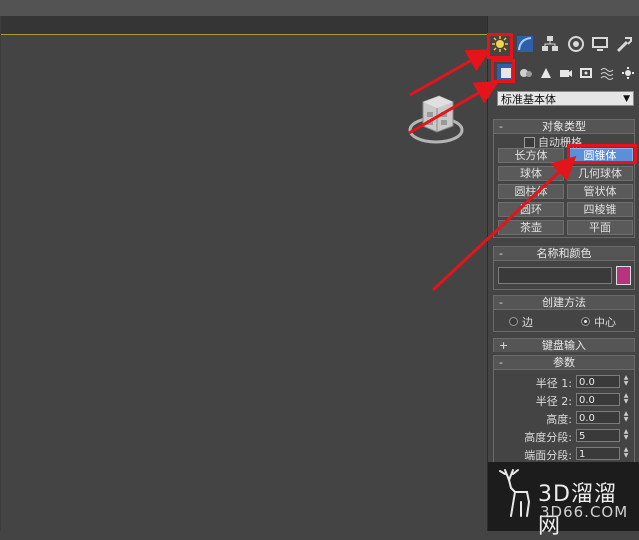 Image resolution: width=639 pixels, height=540 pixels. I want to click on parameter-row: 端面分段: 1 ▲ ▼, so click(564, 454).